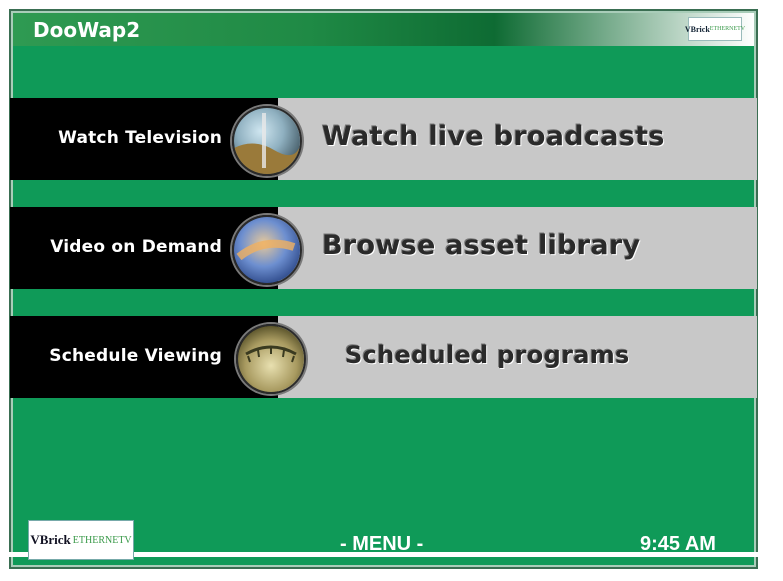  What do you see at coordinates (382, 544) in the screenshot?
I see `menu-label: - MENU -` at bounding box center [382, 544].